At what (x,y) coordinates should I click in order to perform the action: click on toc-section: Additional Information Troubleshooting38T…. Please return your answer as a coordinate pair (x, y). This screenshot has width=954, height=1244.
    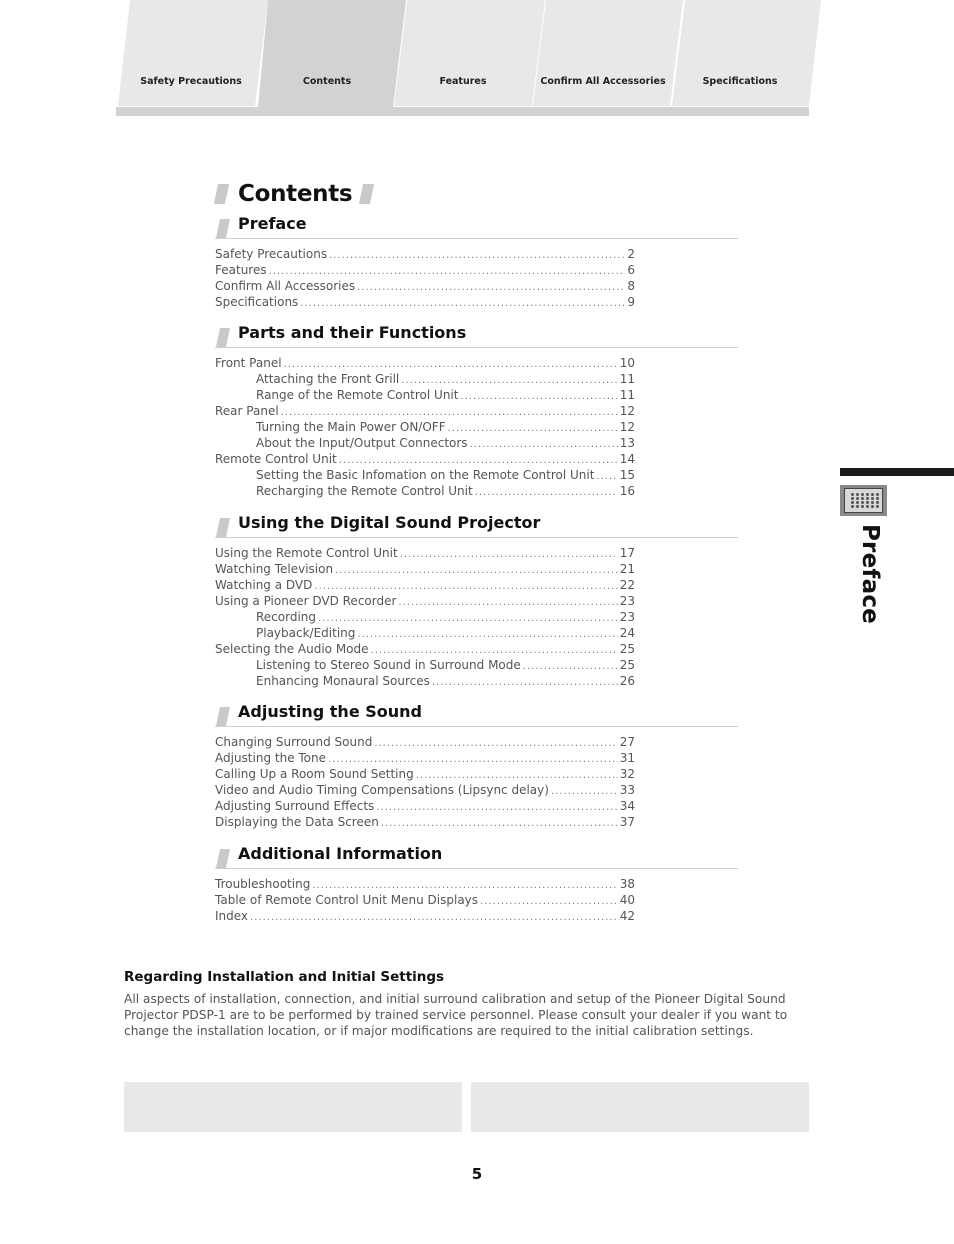
    Looking at the image, I should click on (476, 884).